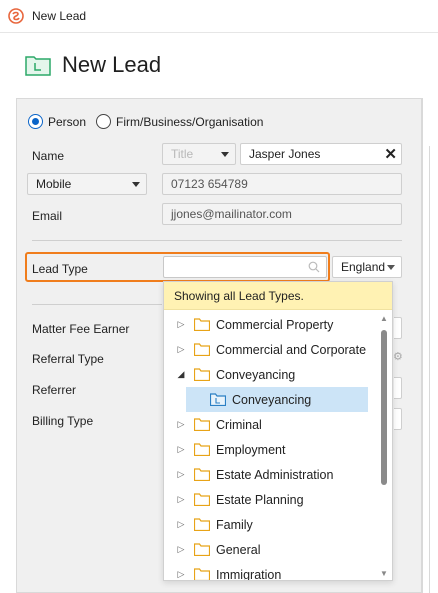  What do you see at coordinates (271, 524) in the screenshot?
I see `tree-item-family: ▷ Family` at bounding box center [271, 524].